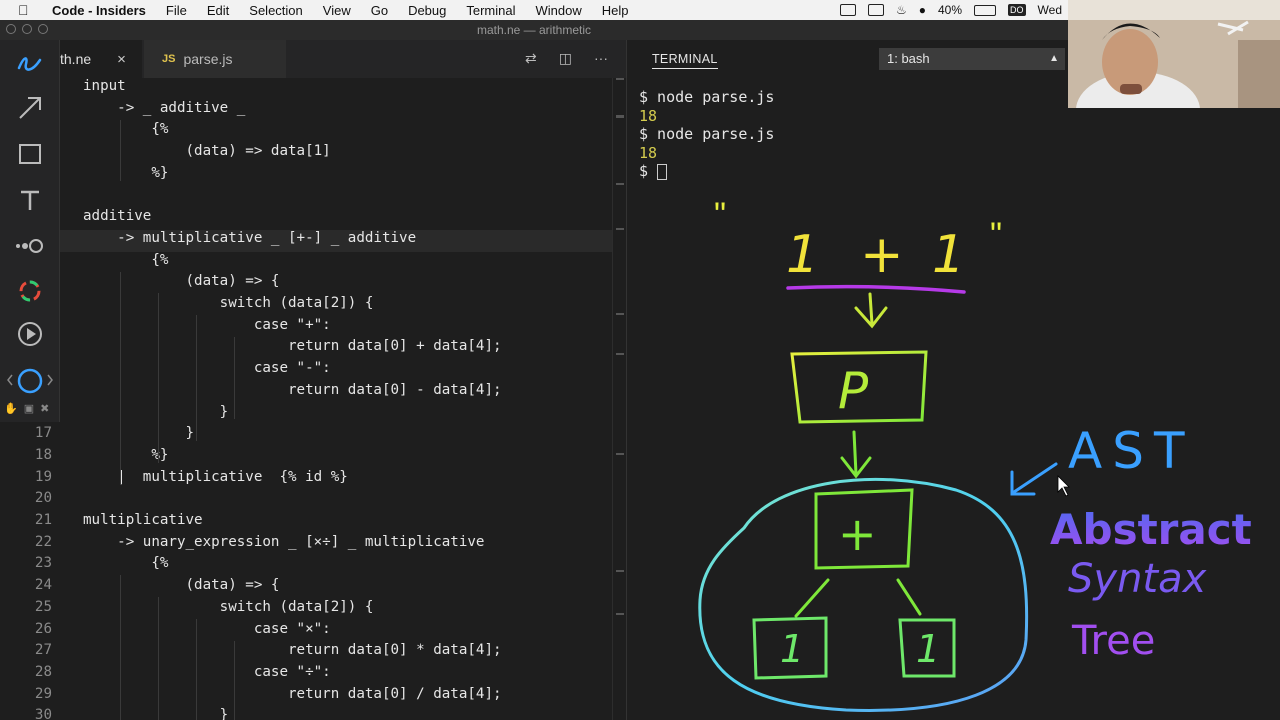 The image size is (1280, 720). Describe the element at coordinates (306, 697) in the screenshot. I see `code-line: 29 return data[0] / data[4];` at that location.